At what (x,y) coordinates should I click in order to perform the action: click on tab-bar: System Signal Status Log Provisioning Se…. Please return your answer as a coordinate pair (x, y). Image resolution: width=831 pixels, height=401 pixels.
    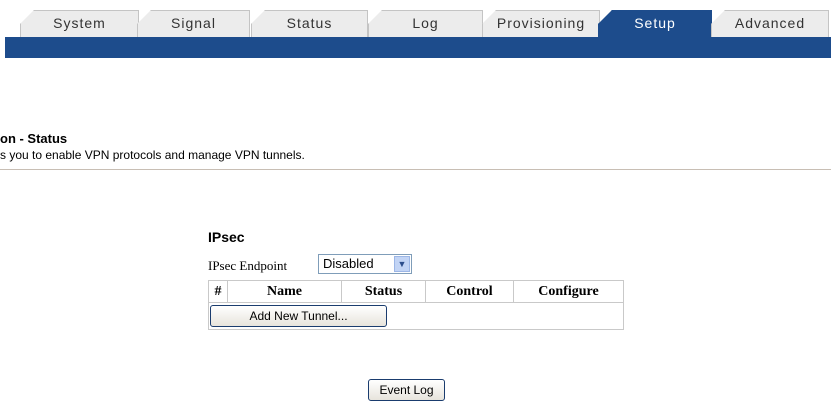
    Looking at the image, I should click on (415, 19).